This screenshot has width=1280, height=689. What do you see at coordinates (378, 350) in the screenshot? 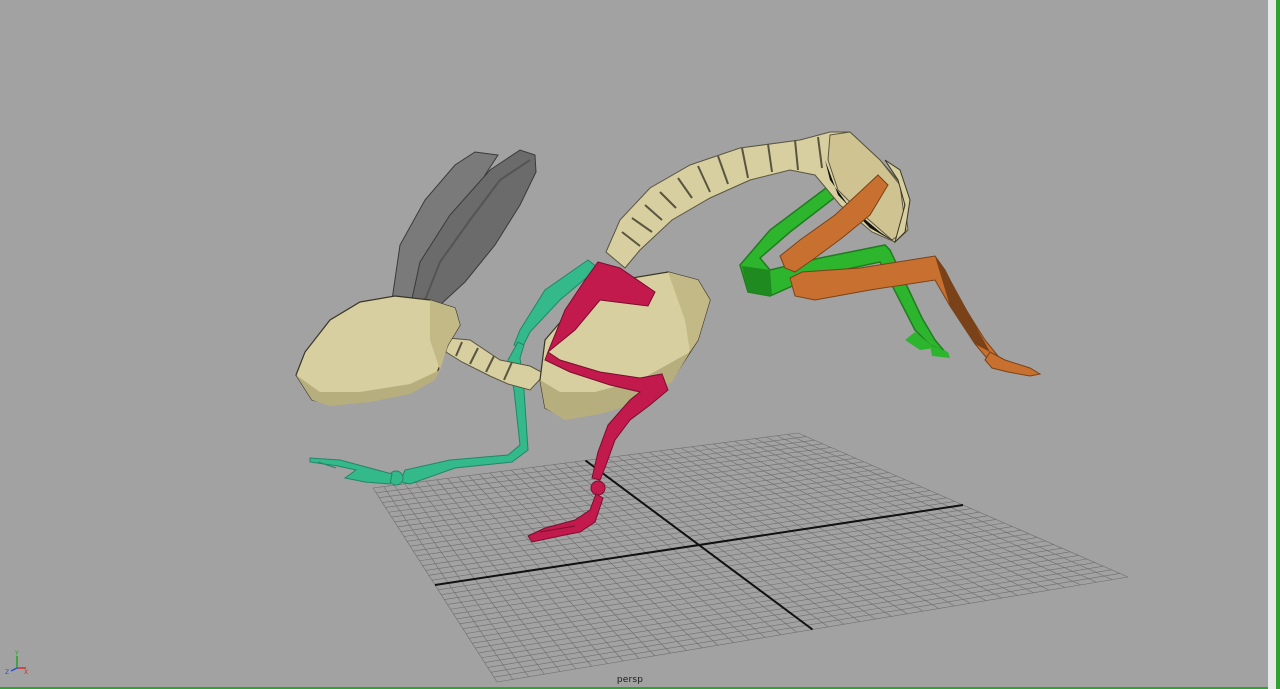
I see `head` at bounding box center [378, 350].